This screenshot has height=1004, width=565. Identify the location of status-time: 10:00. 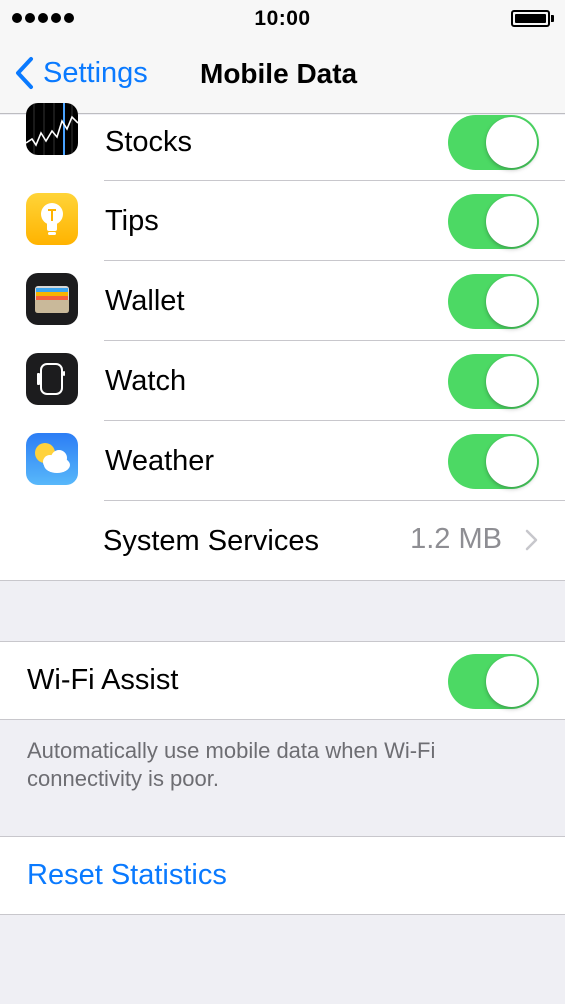
(282, 18).